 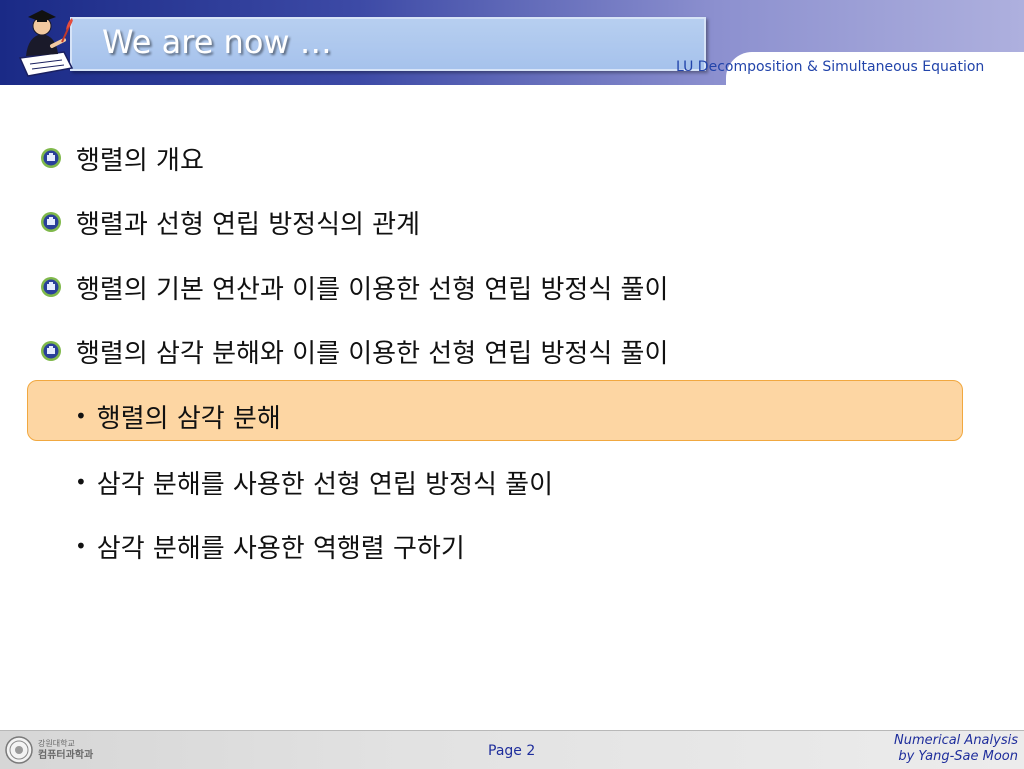 What do you see at coordinates (955, 740) in the screenshot?
I see `credit-course: Numerical Analysis` at bounding box center [955, 740].